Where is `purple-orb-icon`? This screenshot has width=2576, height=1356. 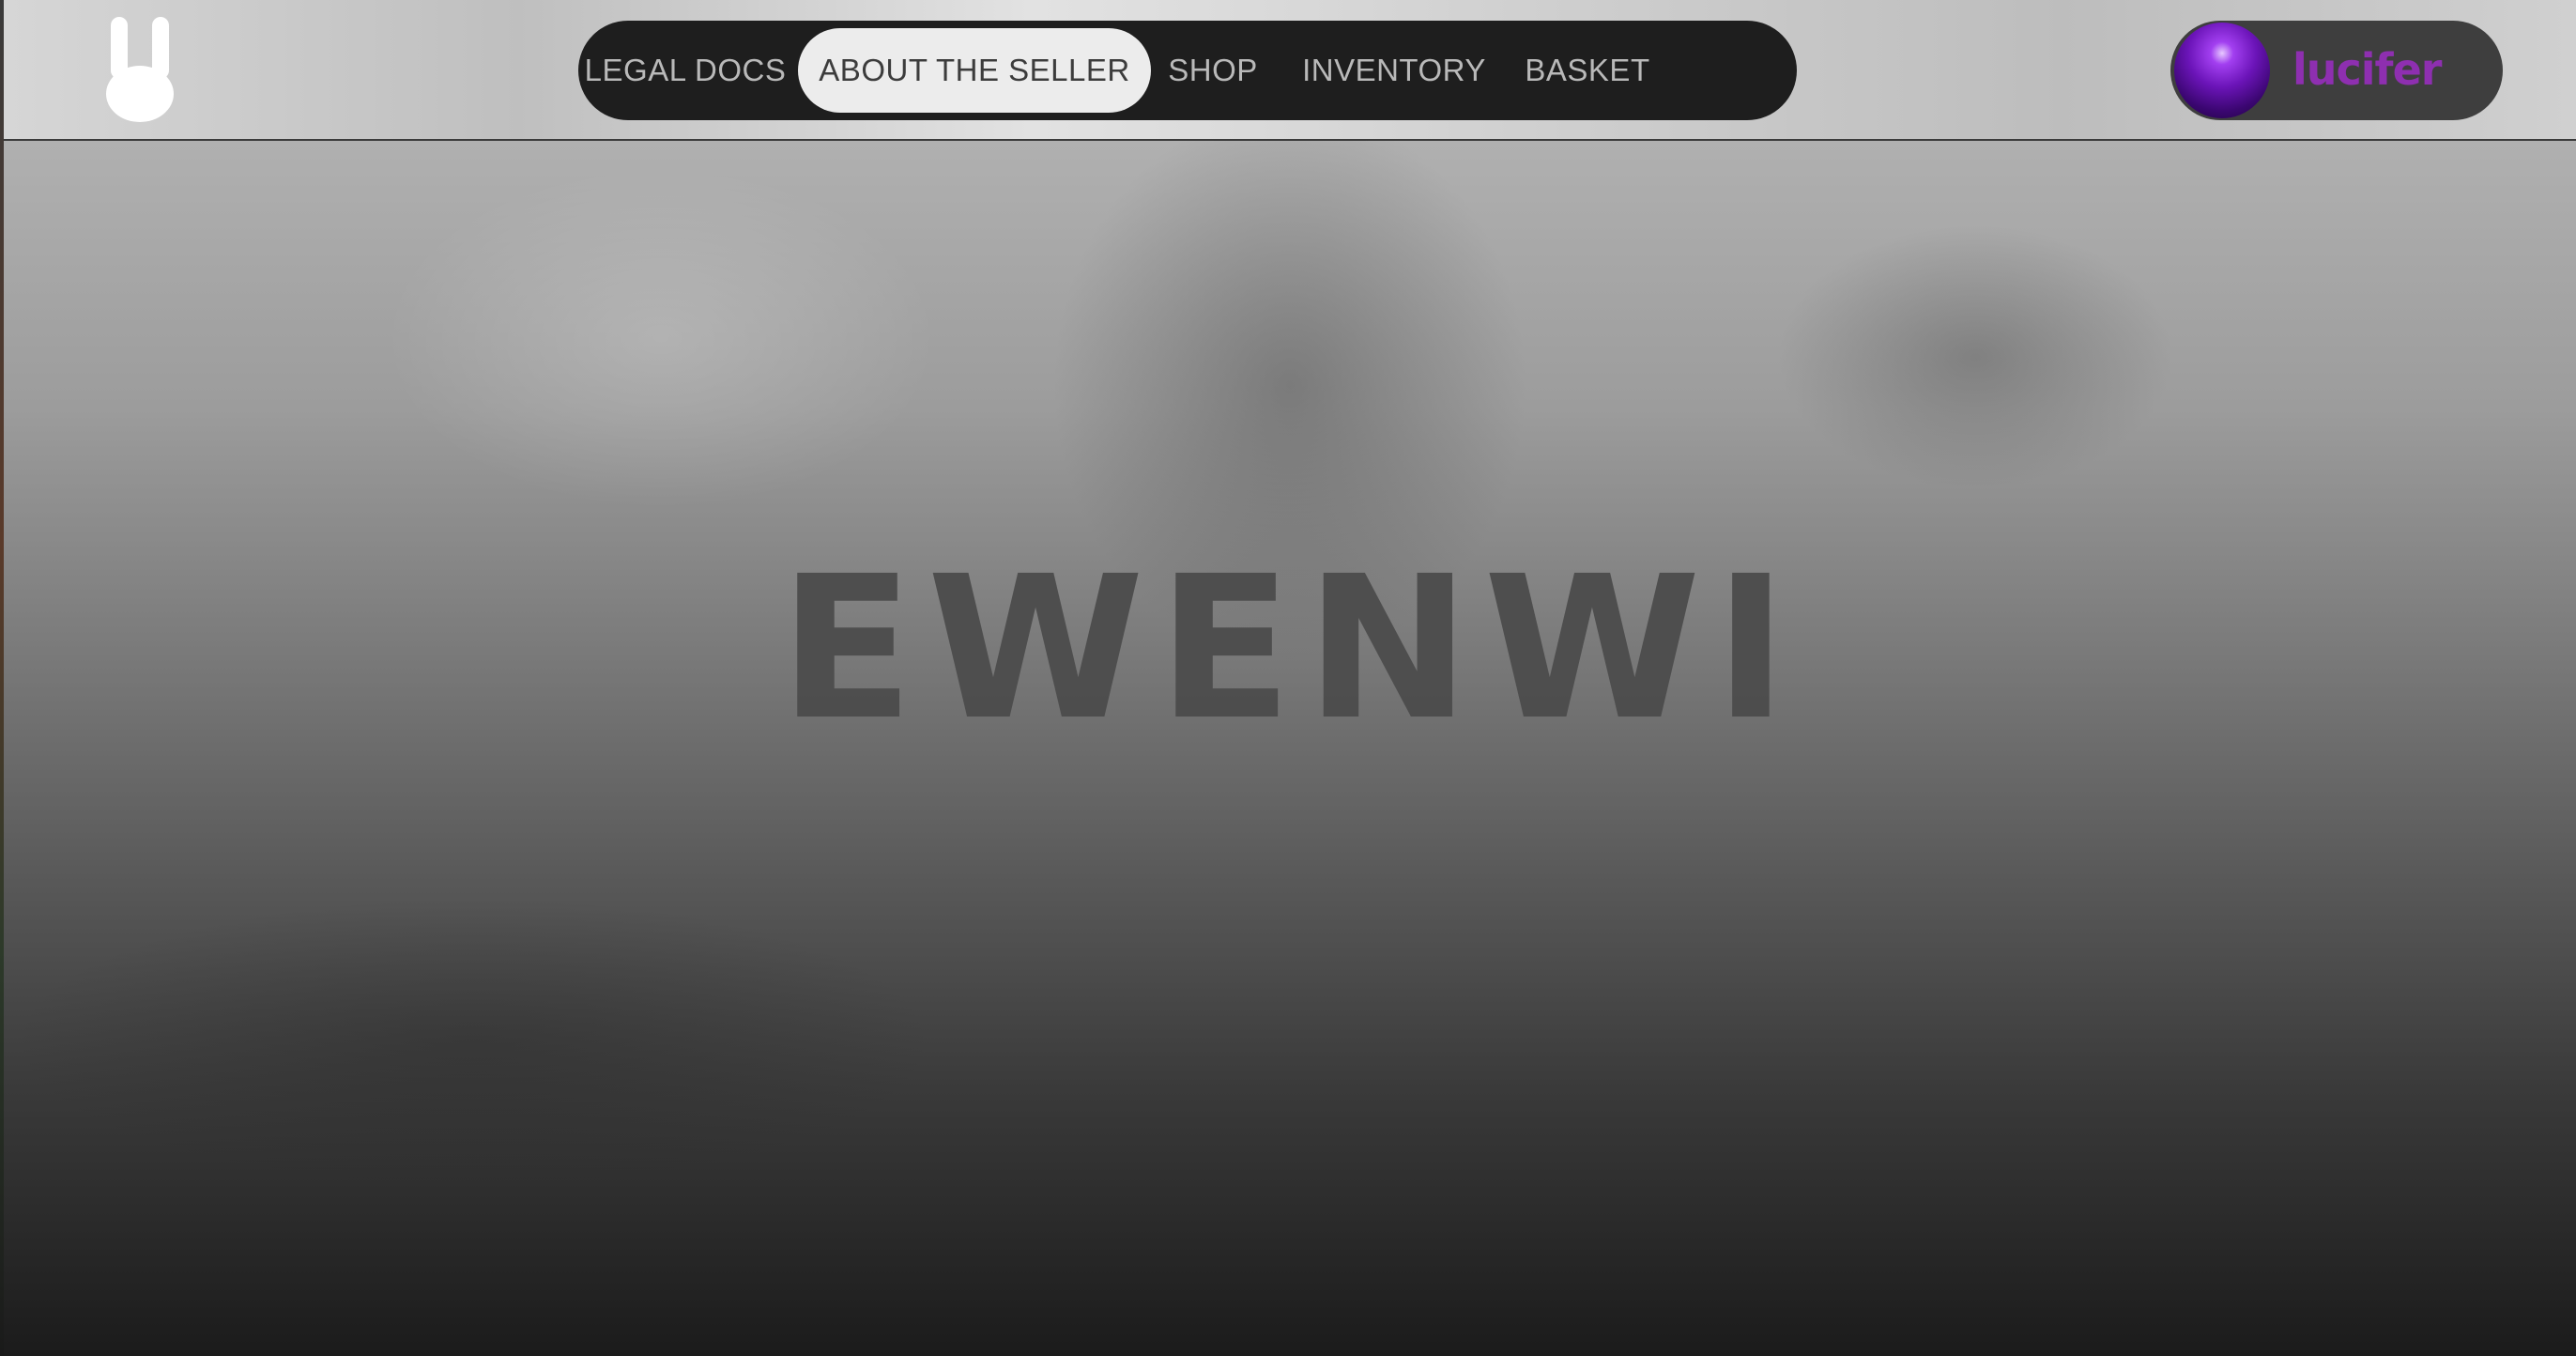 purple-orb-icon is located at coordinates (2222, 70).